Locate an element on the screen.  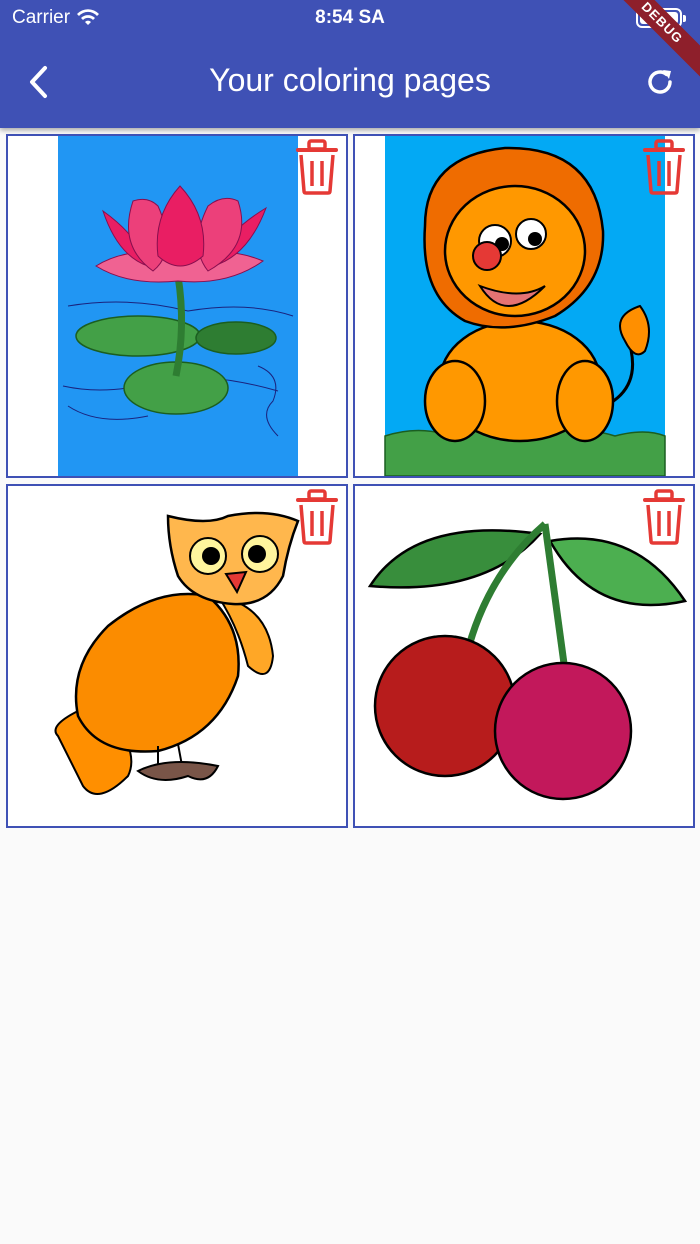
refresh-button is located at coordinates (660, 82).